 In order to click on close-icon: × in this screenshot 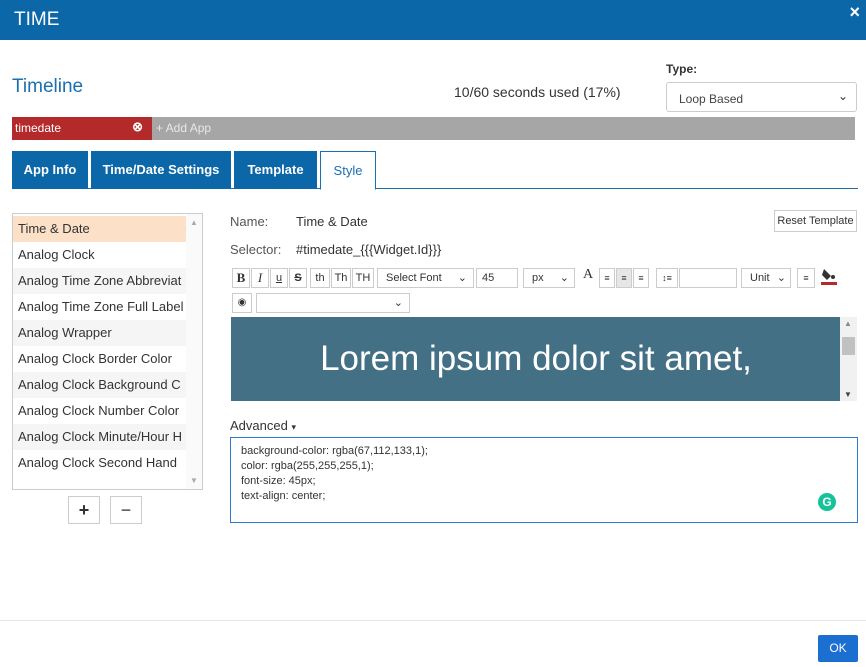, I will do `click(854, 12)`.